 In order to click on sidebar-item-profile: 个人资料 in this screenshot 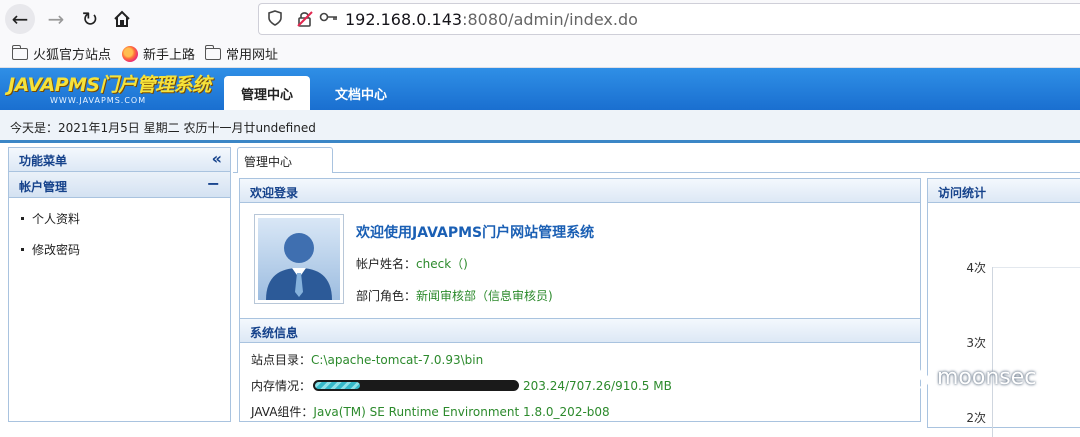, I will do `click(50, 218)`.